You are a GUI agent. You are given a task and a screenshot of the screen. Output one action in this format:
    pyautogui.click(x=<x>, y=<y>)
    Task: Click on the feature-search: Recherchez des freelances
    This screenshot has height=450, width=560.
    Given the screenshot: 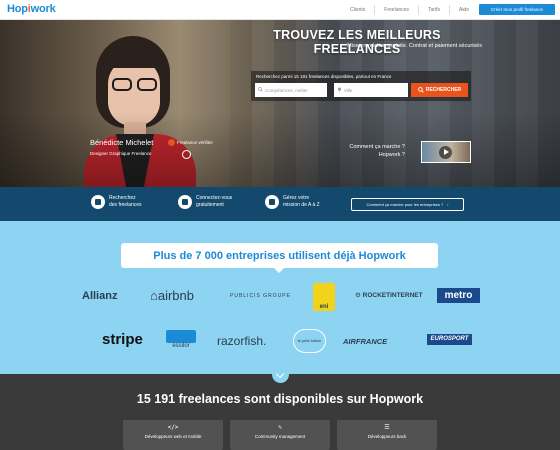 What is the action you would take?
    pyautogui.click(x=116, y=202)
    